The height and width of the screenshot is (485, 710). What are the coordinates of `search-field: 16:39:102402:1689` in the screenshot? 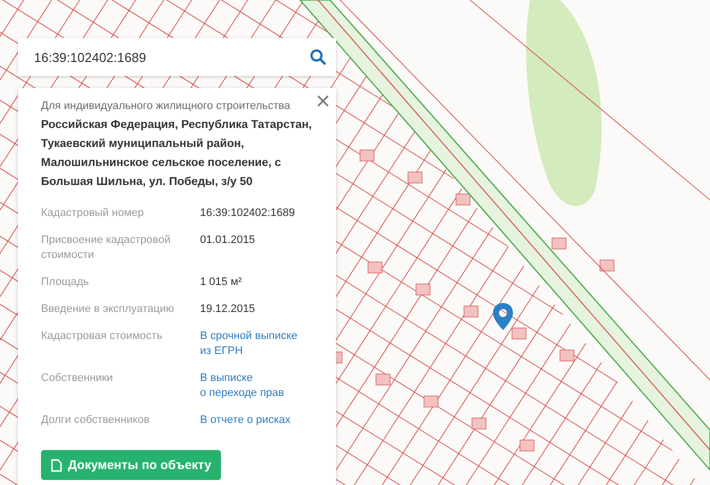 It's located at (177, 57).